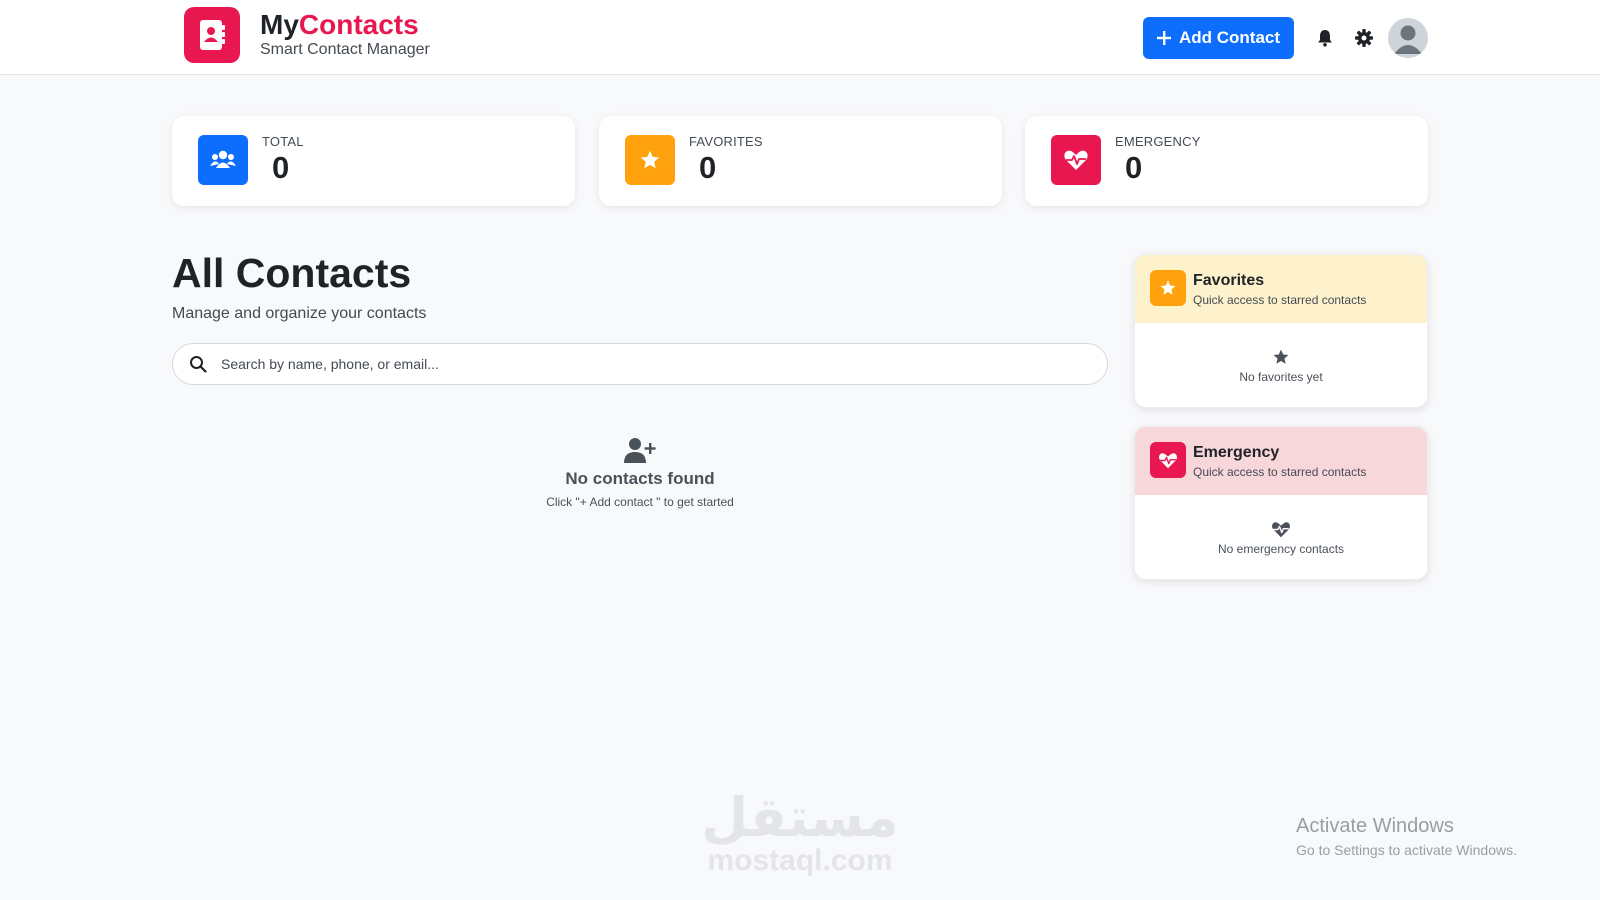 This screenshot has height=900, width=1600. What do you see at coordinates (373, 161) in the screenshot?
I see `stat-card-total: TOTAL 0` at bounding box center [373, 161].